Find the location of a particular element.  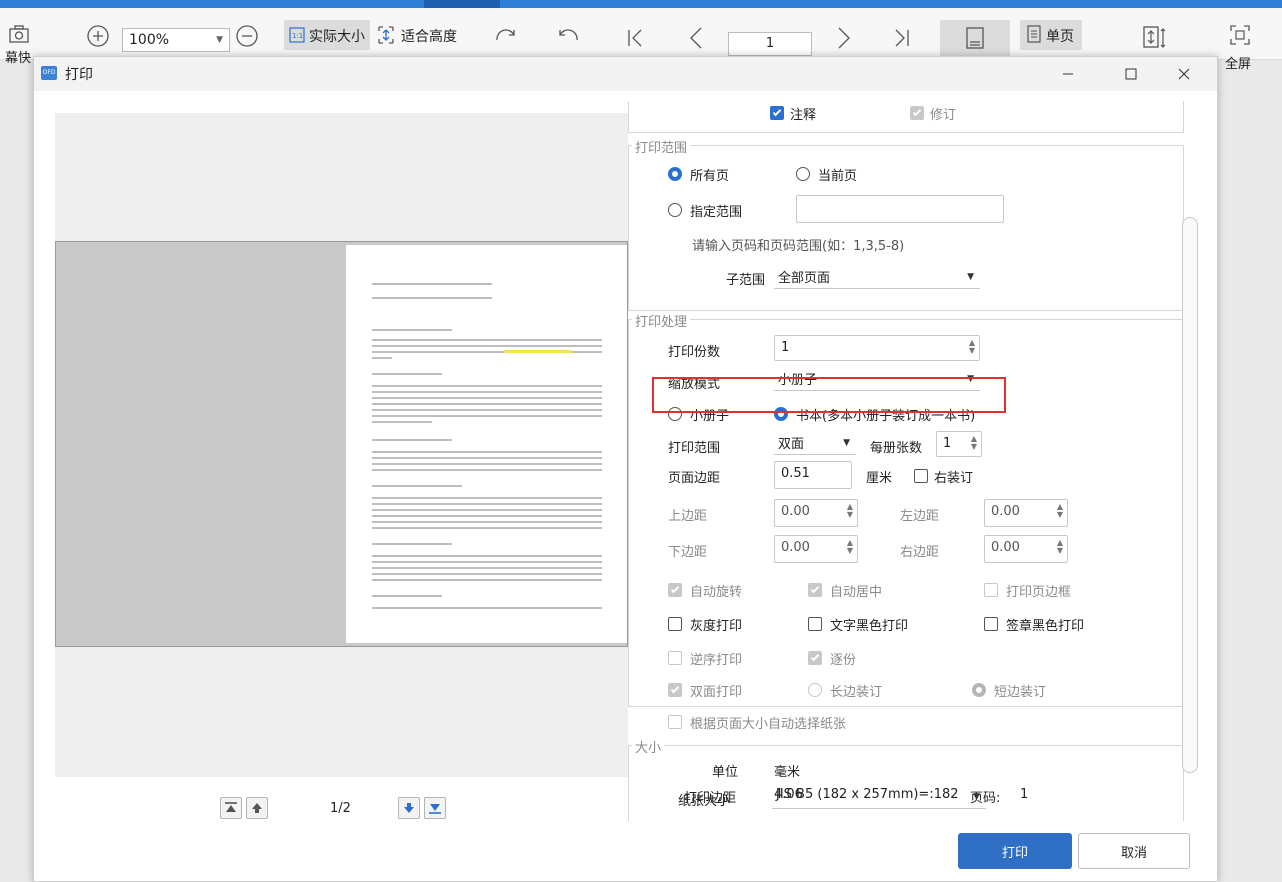

top-title-strip is located at coordinates (641, 4).